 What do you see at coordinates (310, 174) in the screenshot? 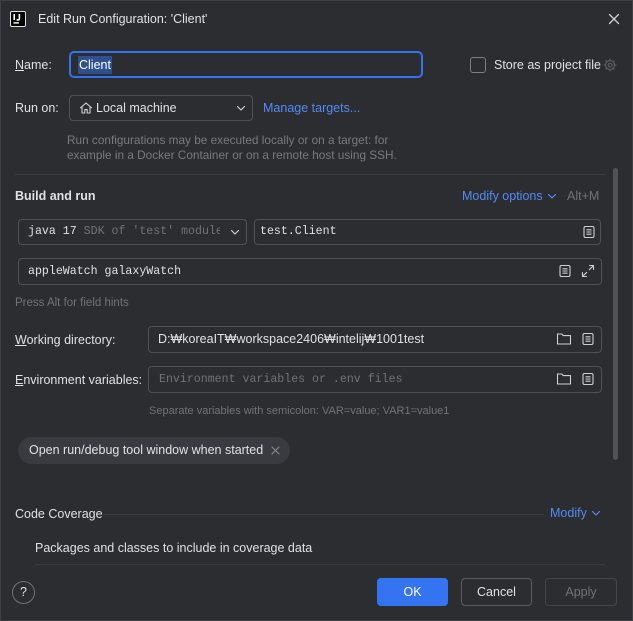
I see `section-separator` at bounding box center [310, 174].